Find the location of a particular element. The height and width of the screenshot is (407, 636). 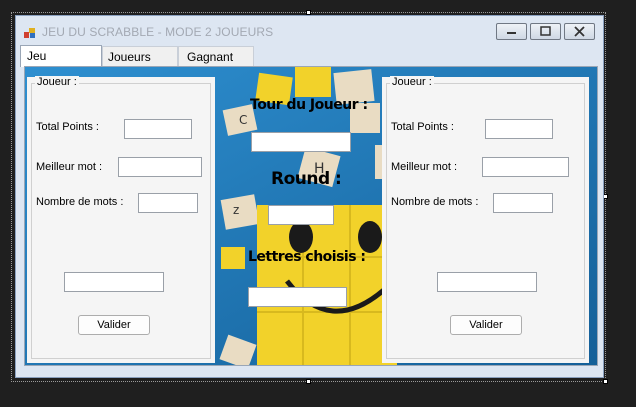

tab-label: Jeu is located at coordinates (37, 56).